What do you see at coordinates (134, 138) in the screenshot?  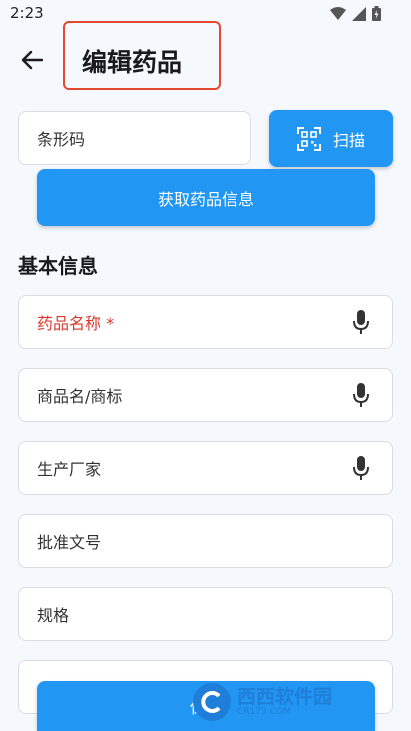 I see `barcode-input: 条形码` at bounding box center [134, 138].